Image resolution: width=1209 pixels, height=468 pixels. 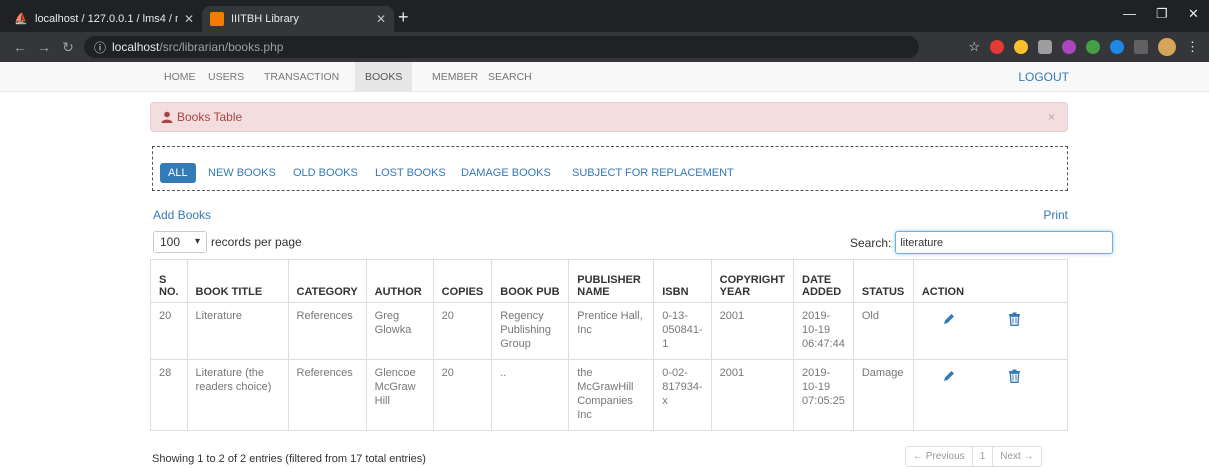 I want to click on browser-tab-phpmyadmin: ⛵ localhost / 127.0.0.1 / lms4 / mer ✕, so click(x=104, y=19).